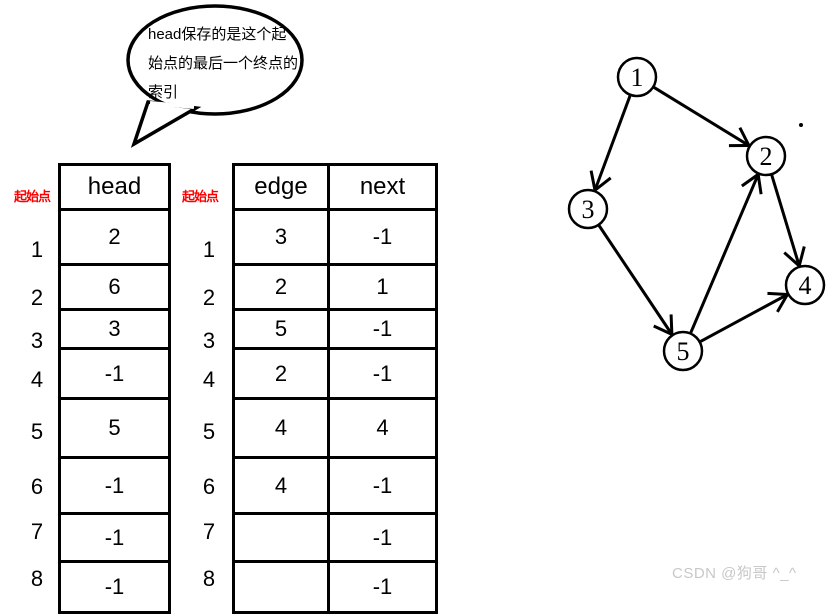 The height and width of the screenshot is (614, 835). I want to click on head-row-index: 8, so click(37, 579).